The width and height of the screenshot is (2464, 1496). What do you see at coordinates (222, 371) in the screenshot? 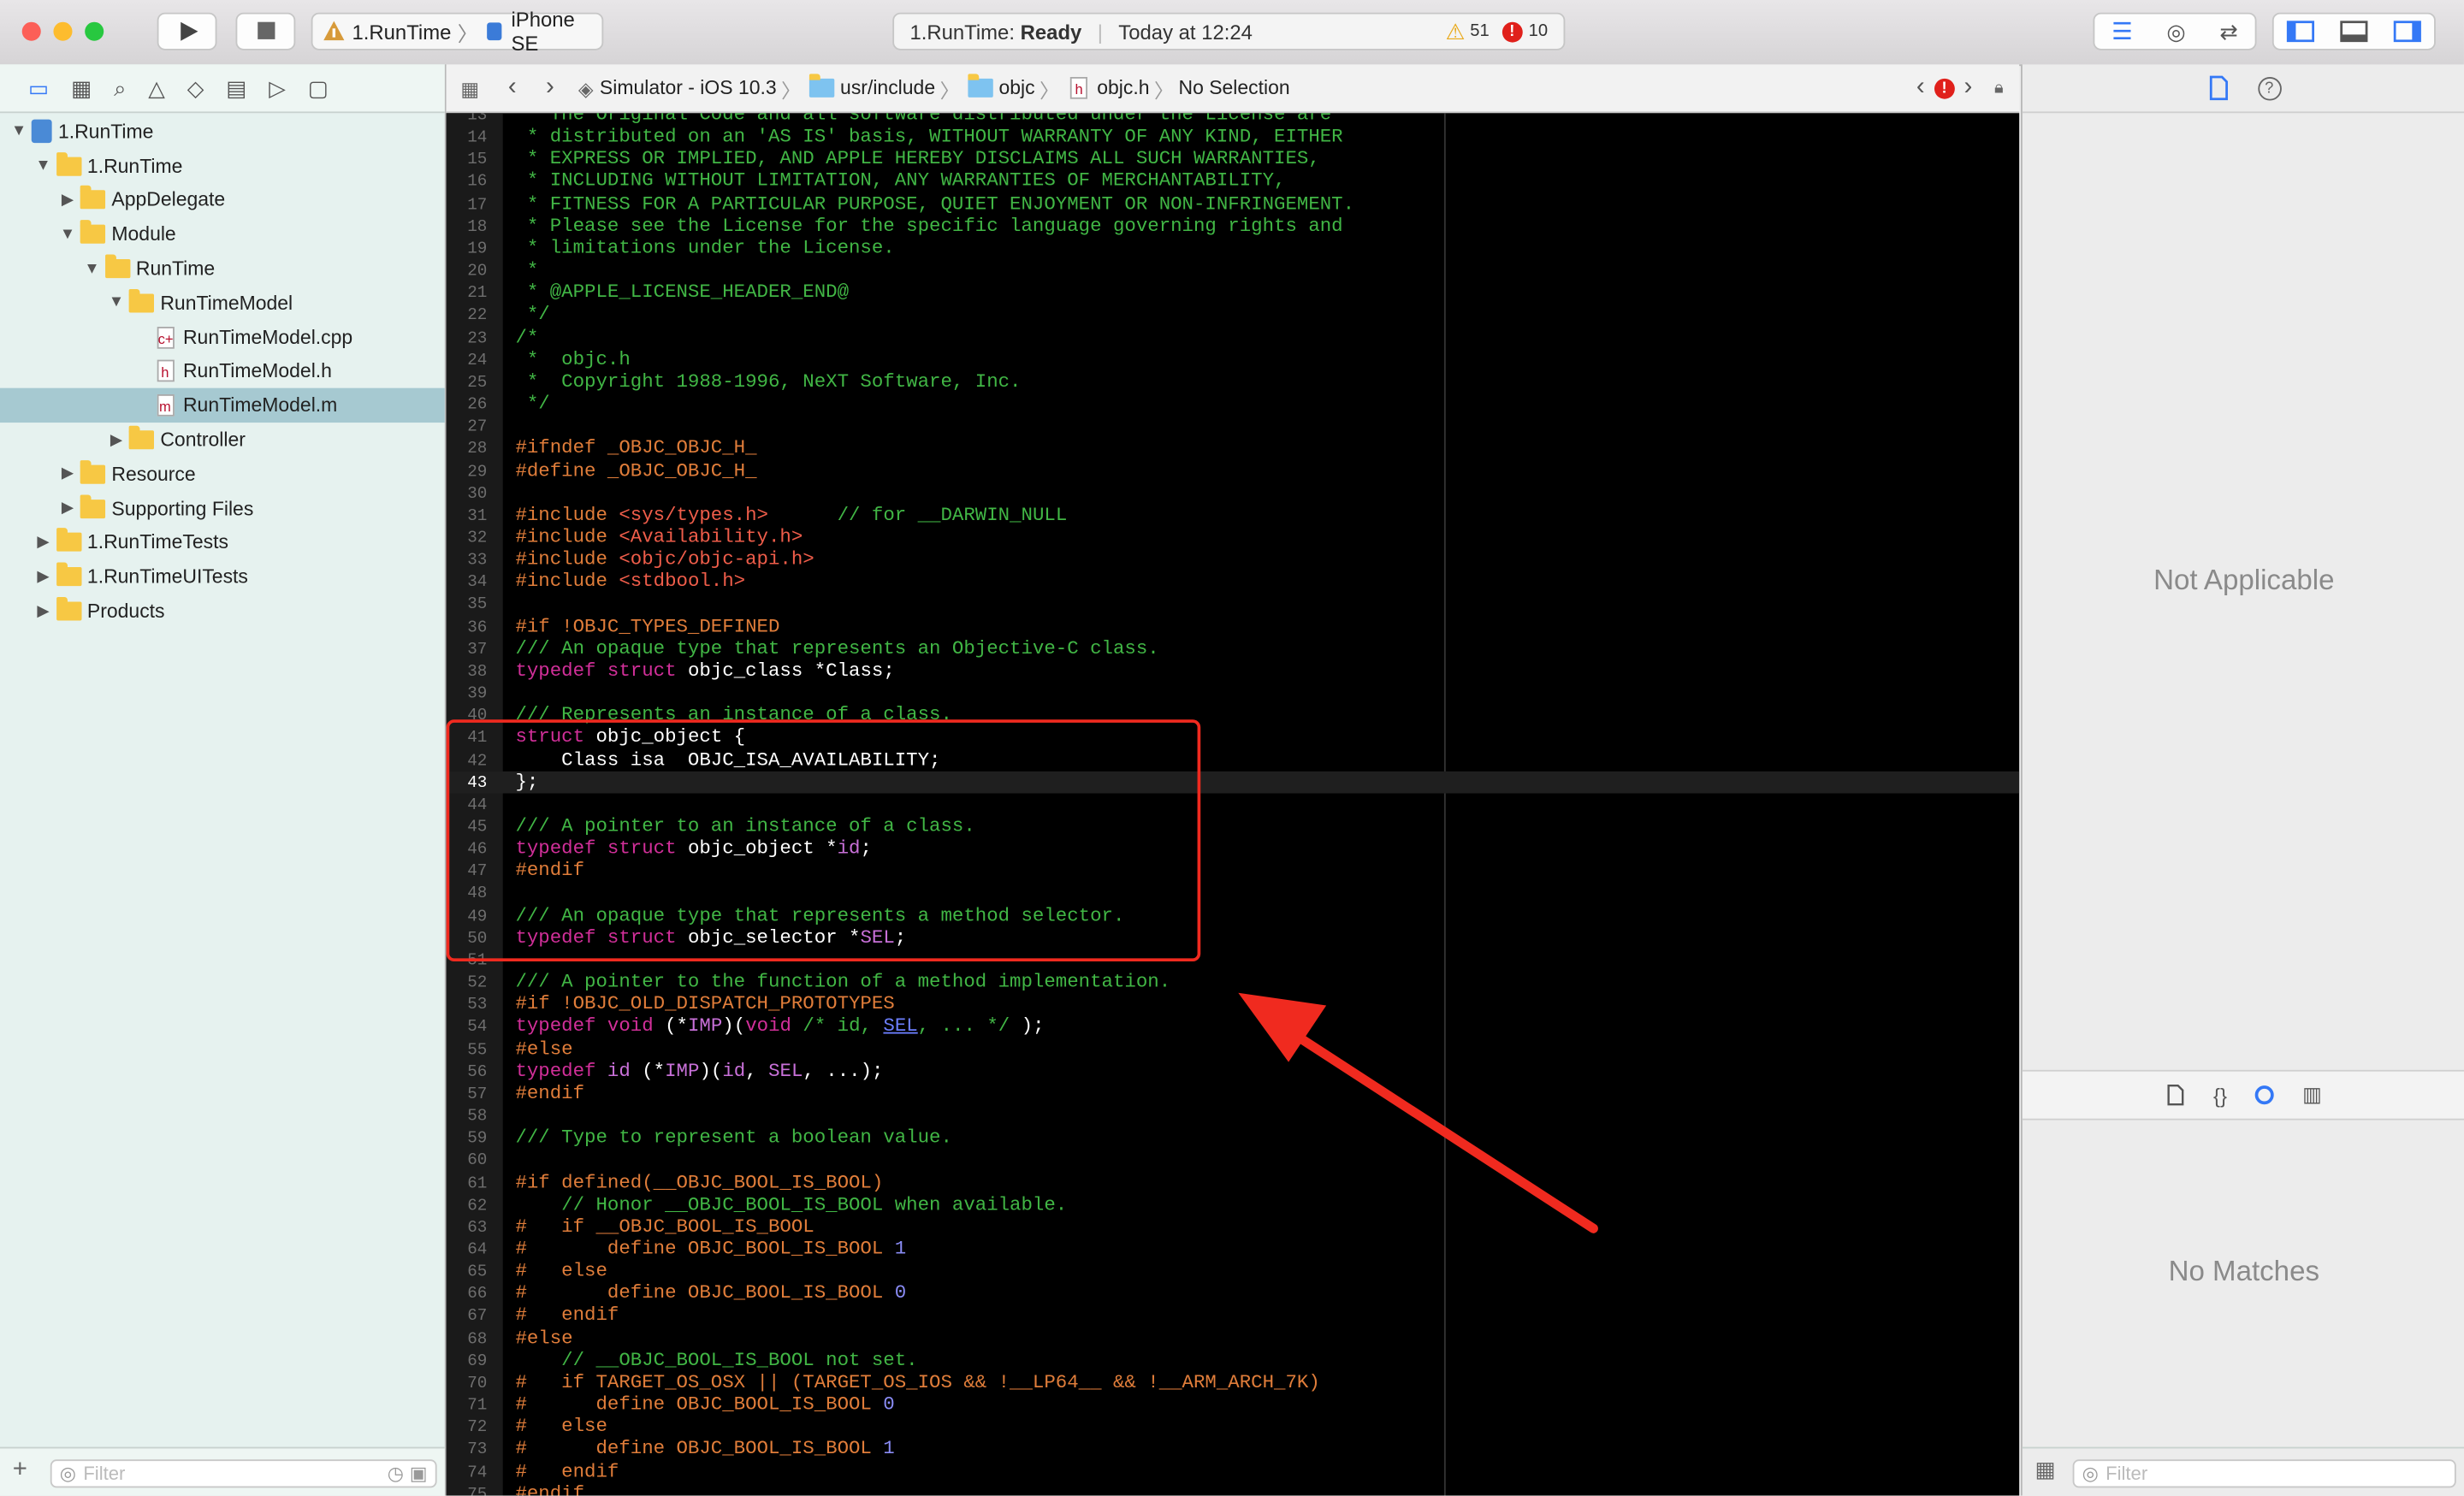
I see `navigator-item: h RunTimeModel.h` at bounding box center [222, 371].